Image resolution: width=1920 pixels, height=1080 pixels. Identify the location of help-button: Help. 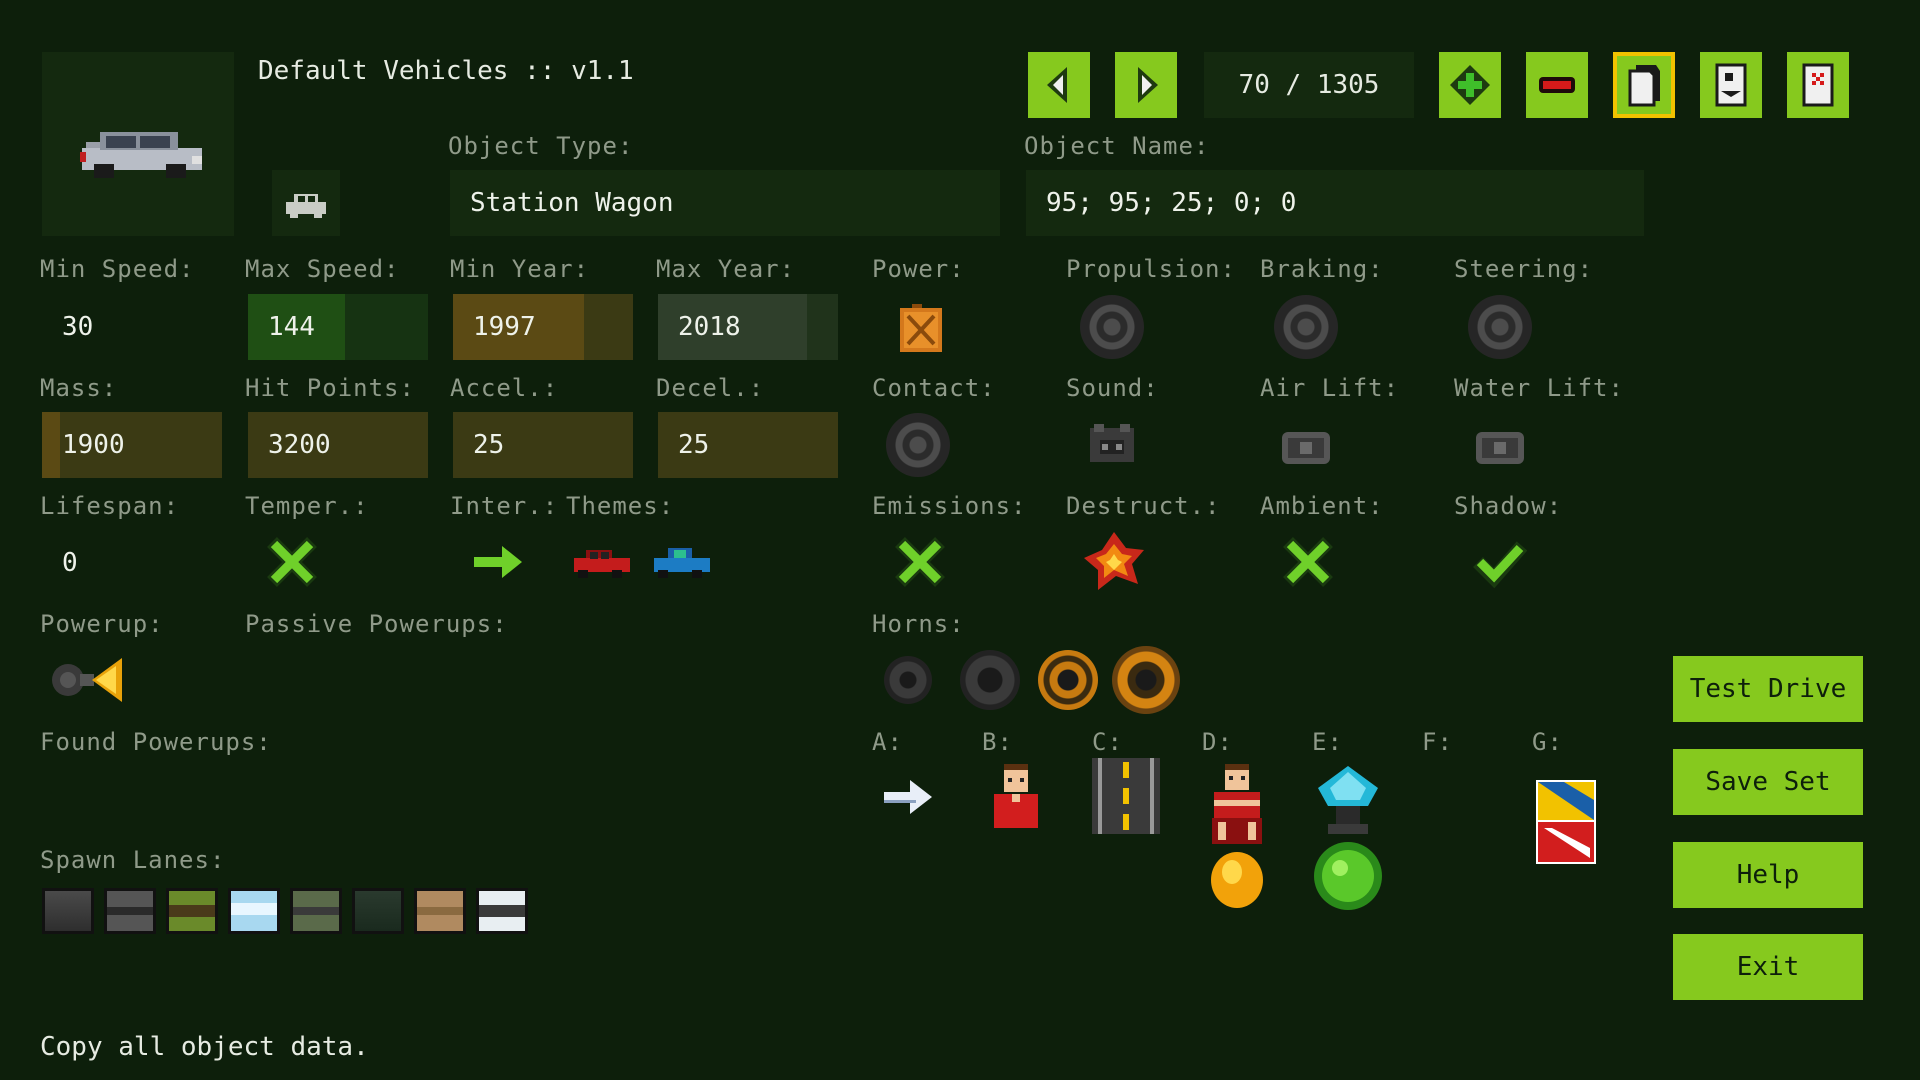
(1768, 875).